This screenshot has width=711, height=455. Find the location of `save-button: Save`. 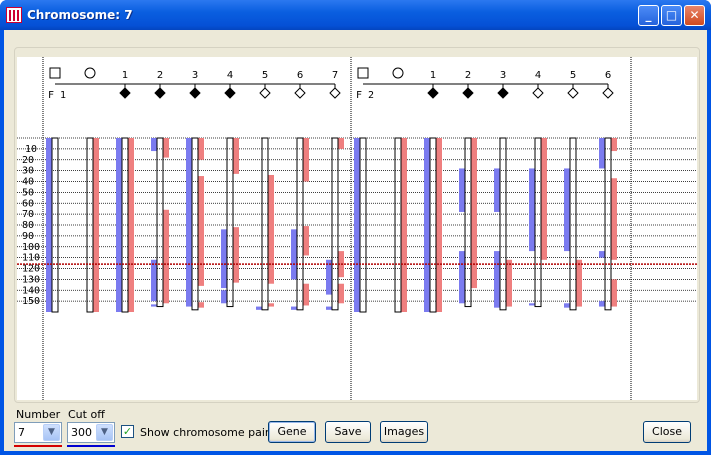

save-button: Save is located at coordinates (348, 432).